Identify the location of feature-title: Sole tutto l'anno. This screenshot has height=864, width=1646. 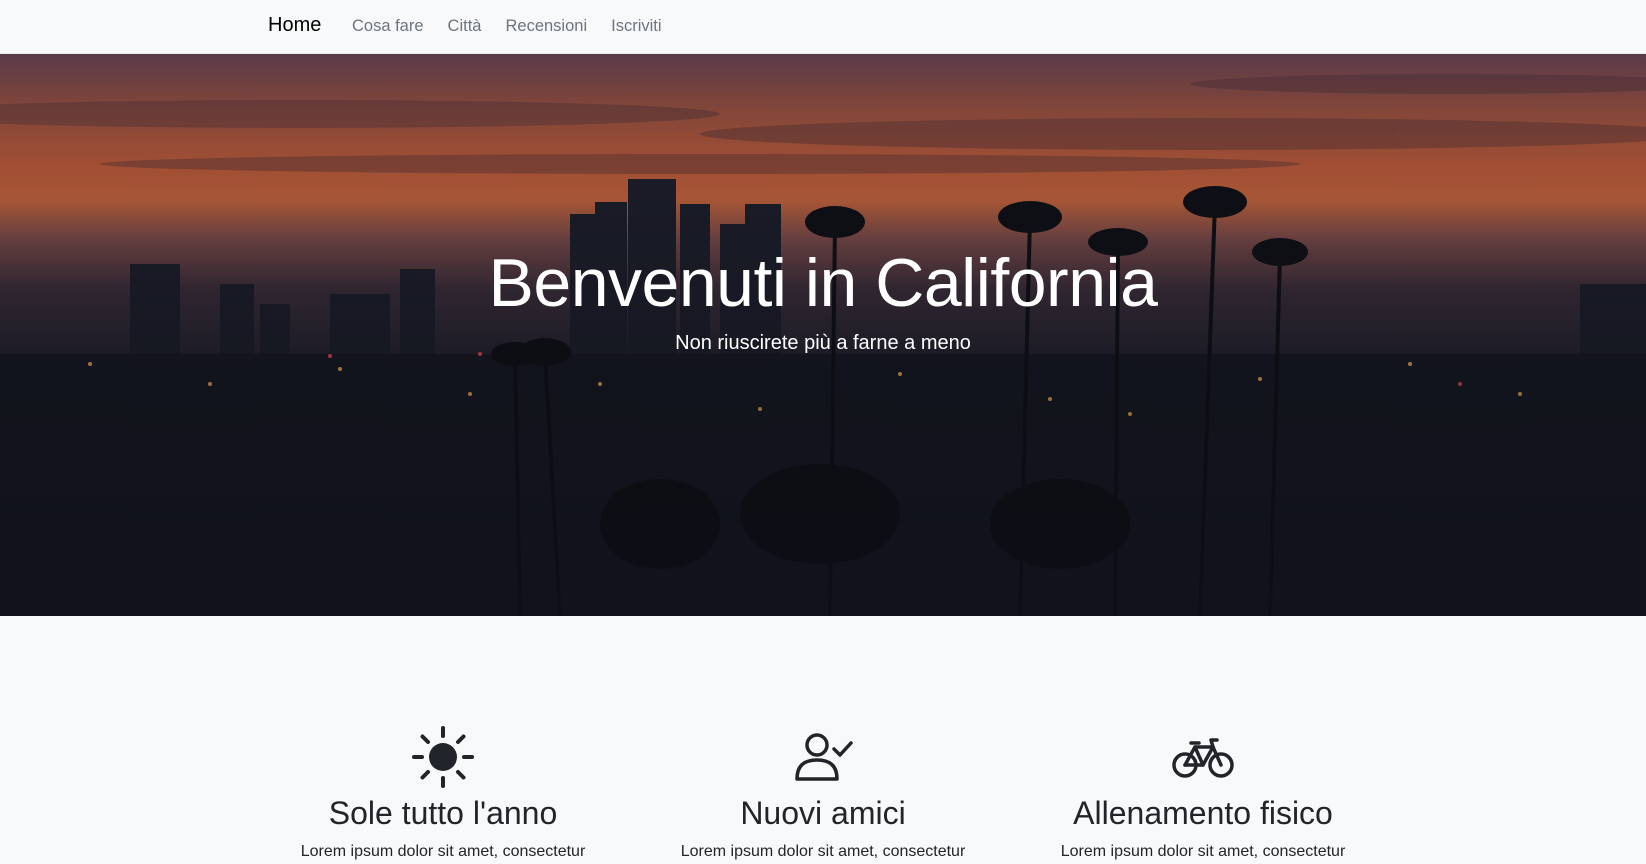
(443, 813).